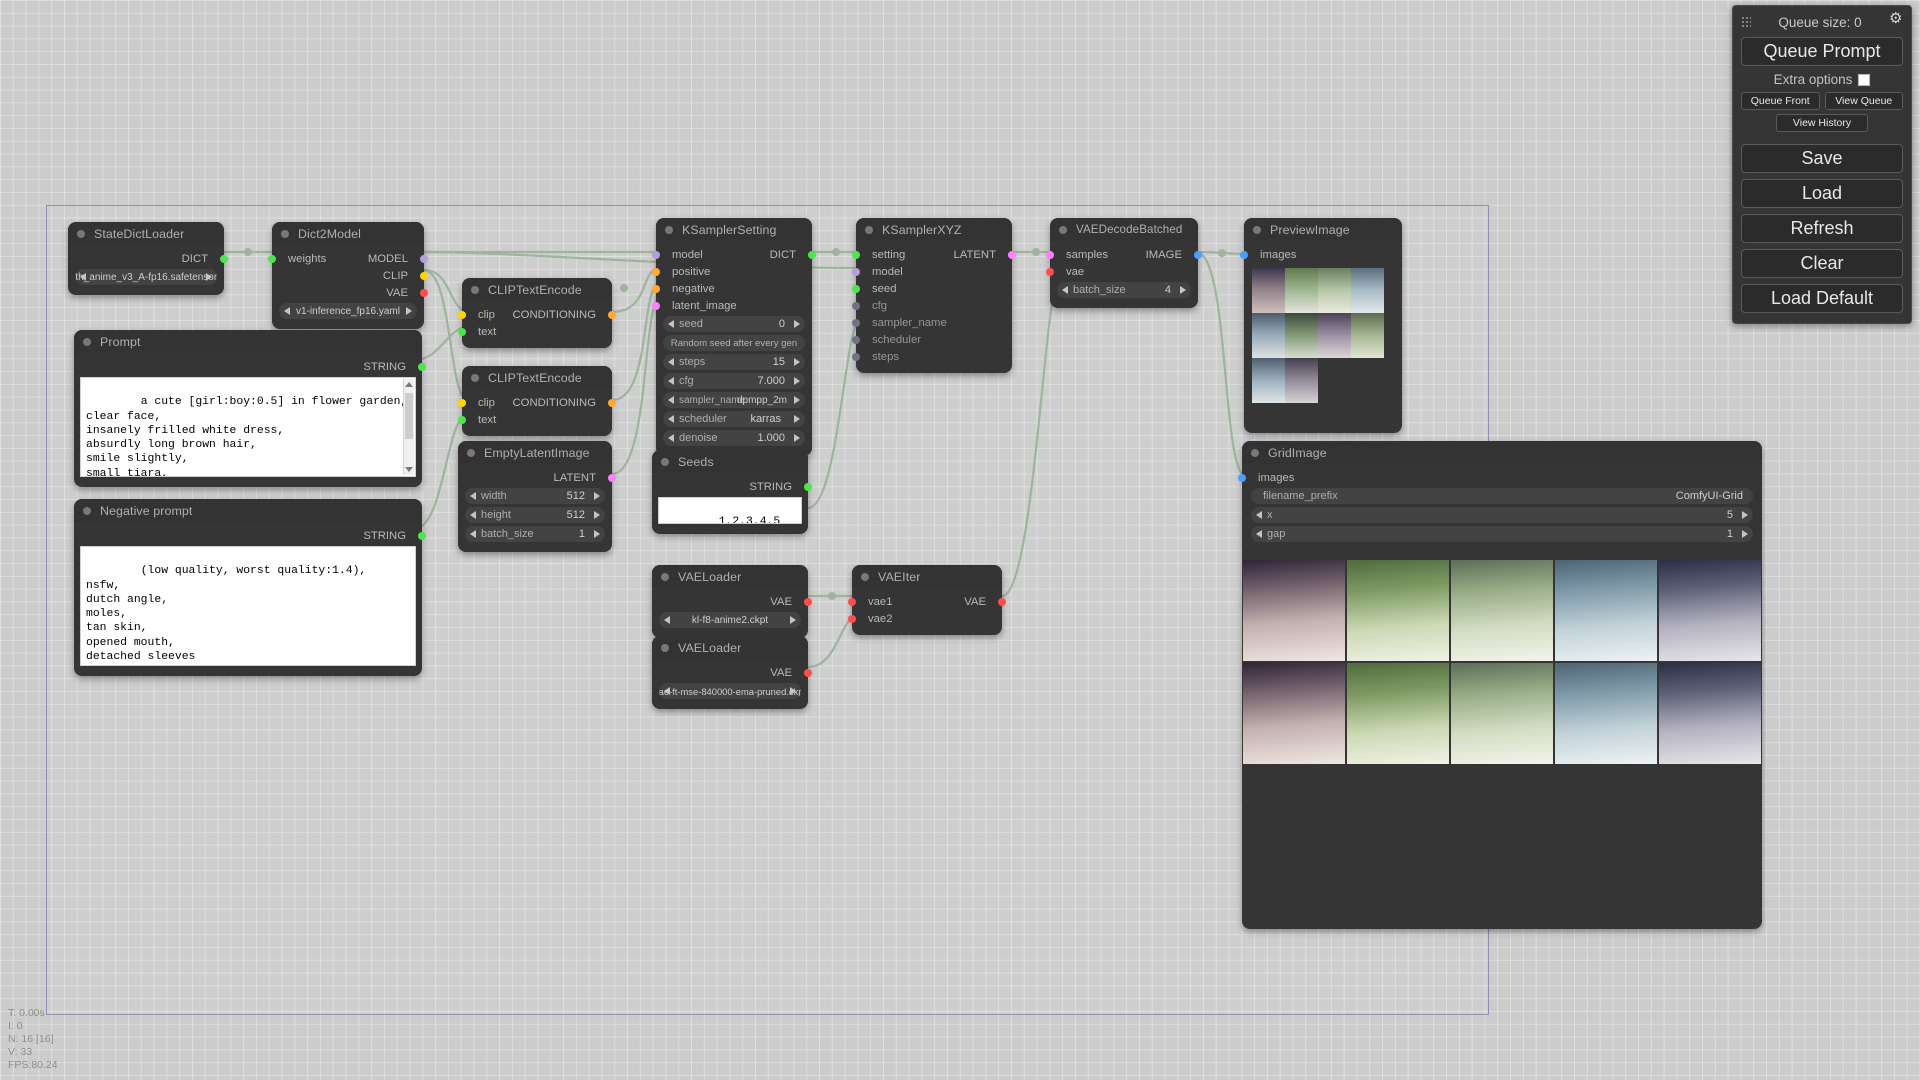 The height and width of the screenshot is (1080, 1920). Describe the element at coordinates (612, 314) in the screenshot. I see `output-port-conditioning` at that location.